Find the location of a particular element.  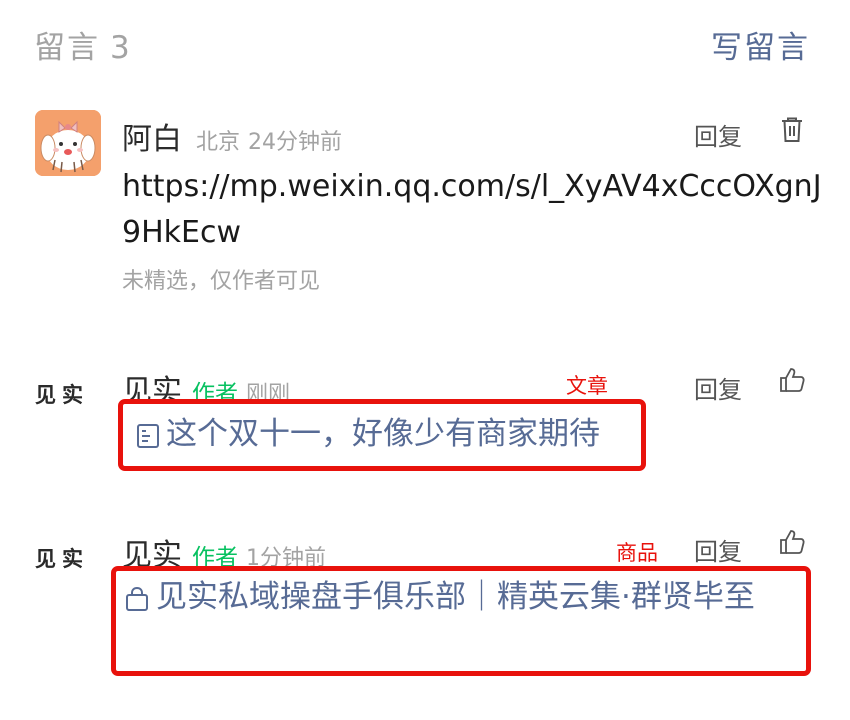

product-link-text: 见实私域操盘手俱乐部｜精英云集·群贤毕至 is located at coordinates (455, 597).